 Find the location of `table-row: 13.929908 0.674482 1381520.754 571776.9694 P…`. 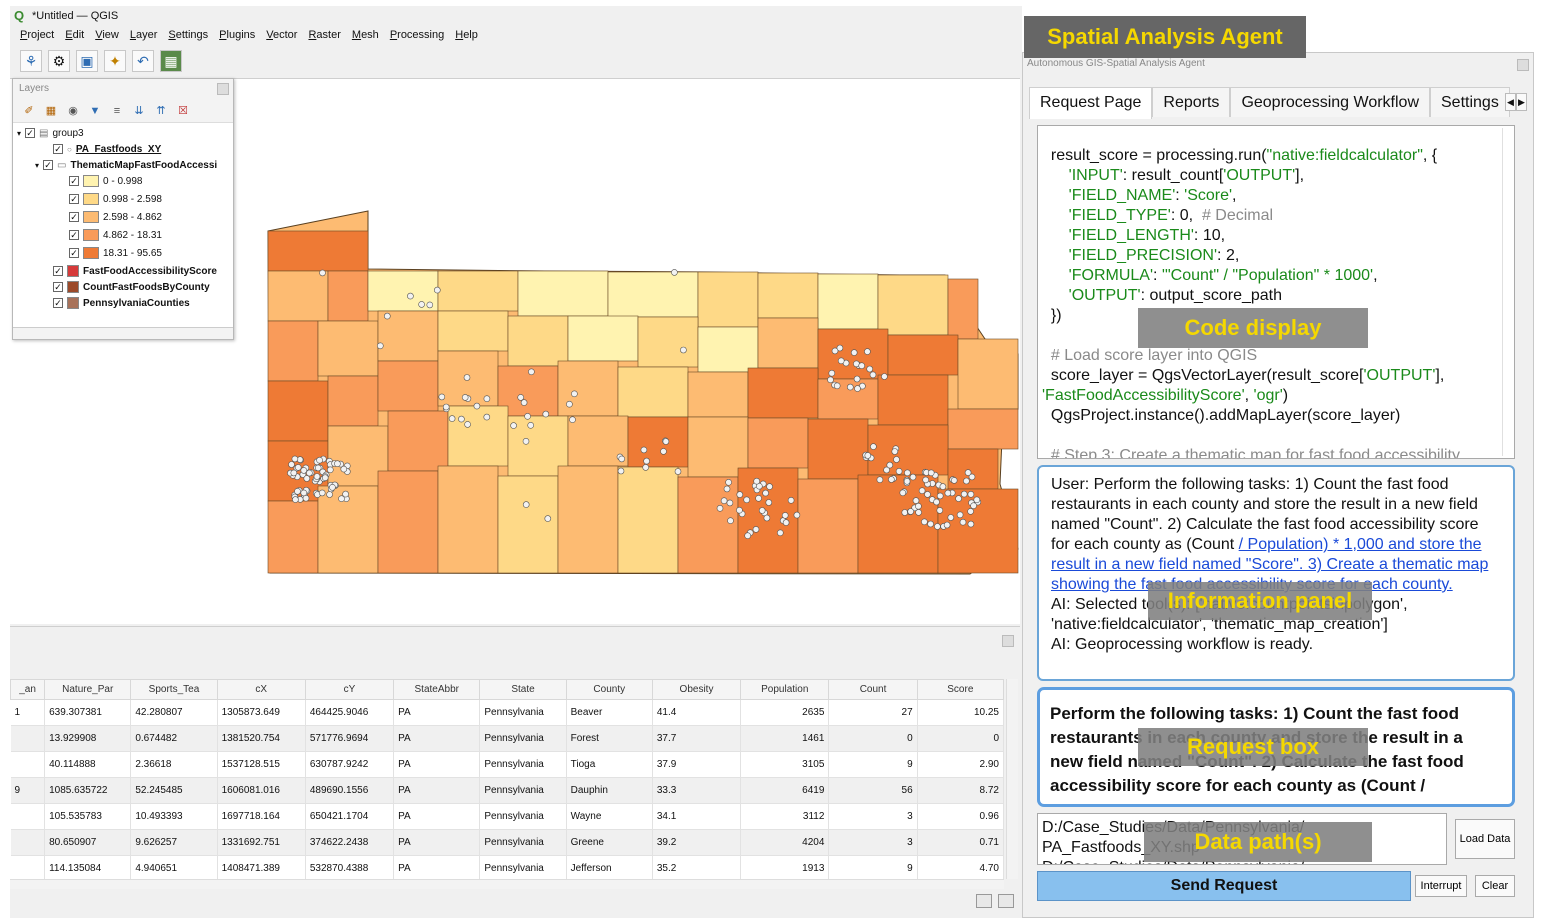

table-row: 13.929908 0.674482 1381520.754 571776.9694 P… is located at coordinates (507, 738).